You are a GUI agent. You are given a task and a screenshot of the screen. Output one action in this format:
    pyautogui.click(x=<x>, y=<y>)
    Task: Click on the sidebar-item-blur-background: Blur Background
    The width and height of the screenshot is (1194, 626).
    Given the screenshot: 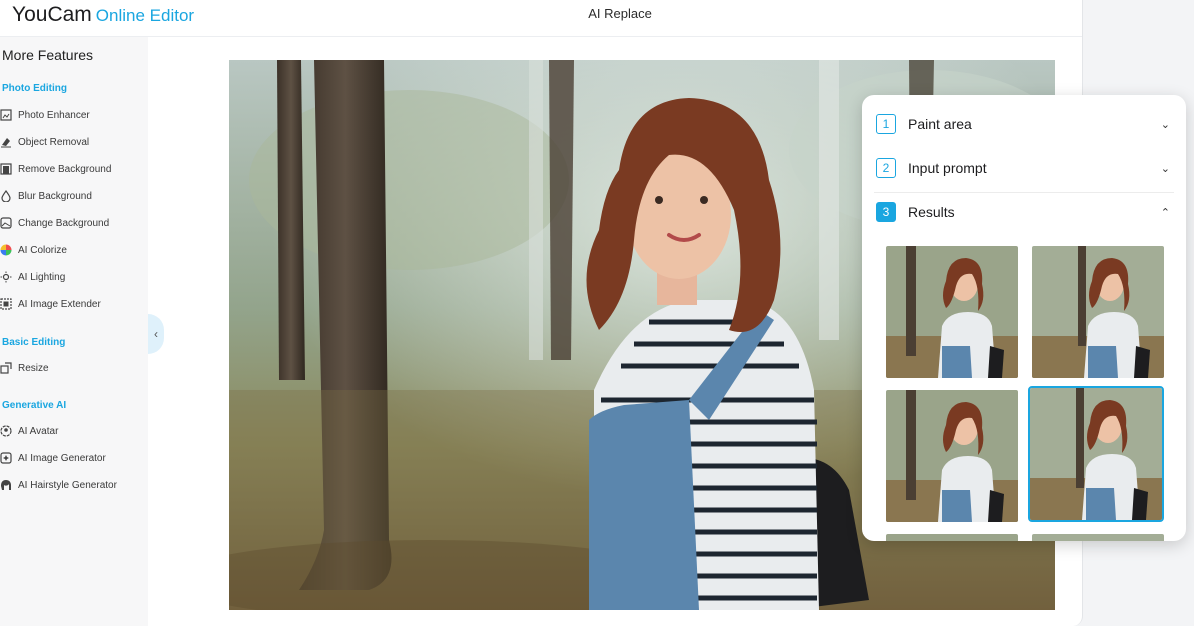 What is the action you would take?
    pyautogui.click(x=73, y=196)
    